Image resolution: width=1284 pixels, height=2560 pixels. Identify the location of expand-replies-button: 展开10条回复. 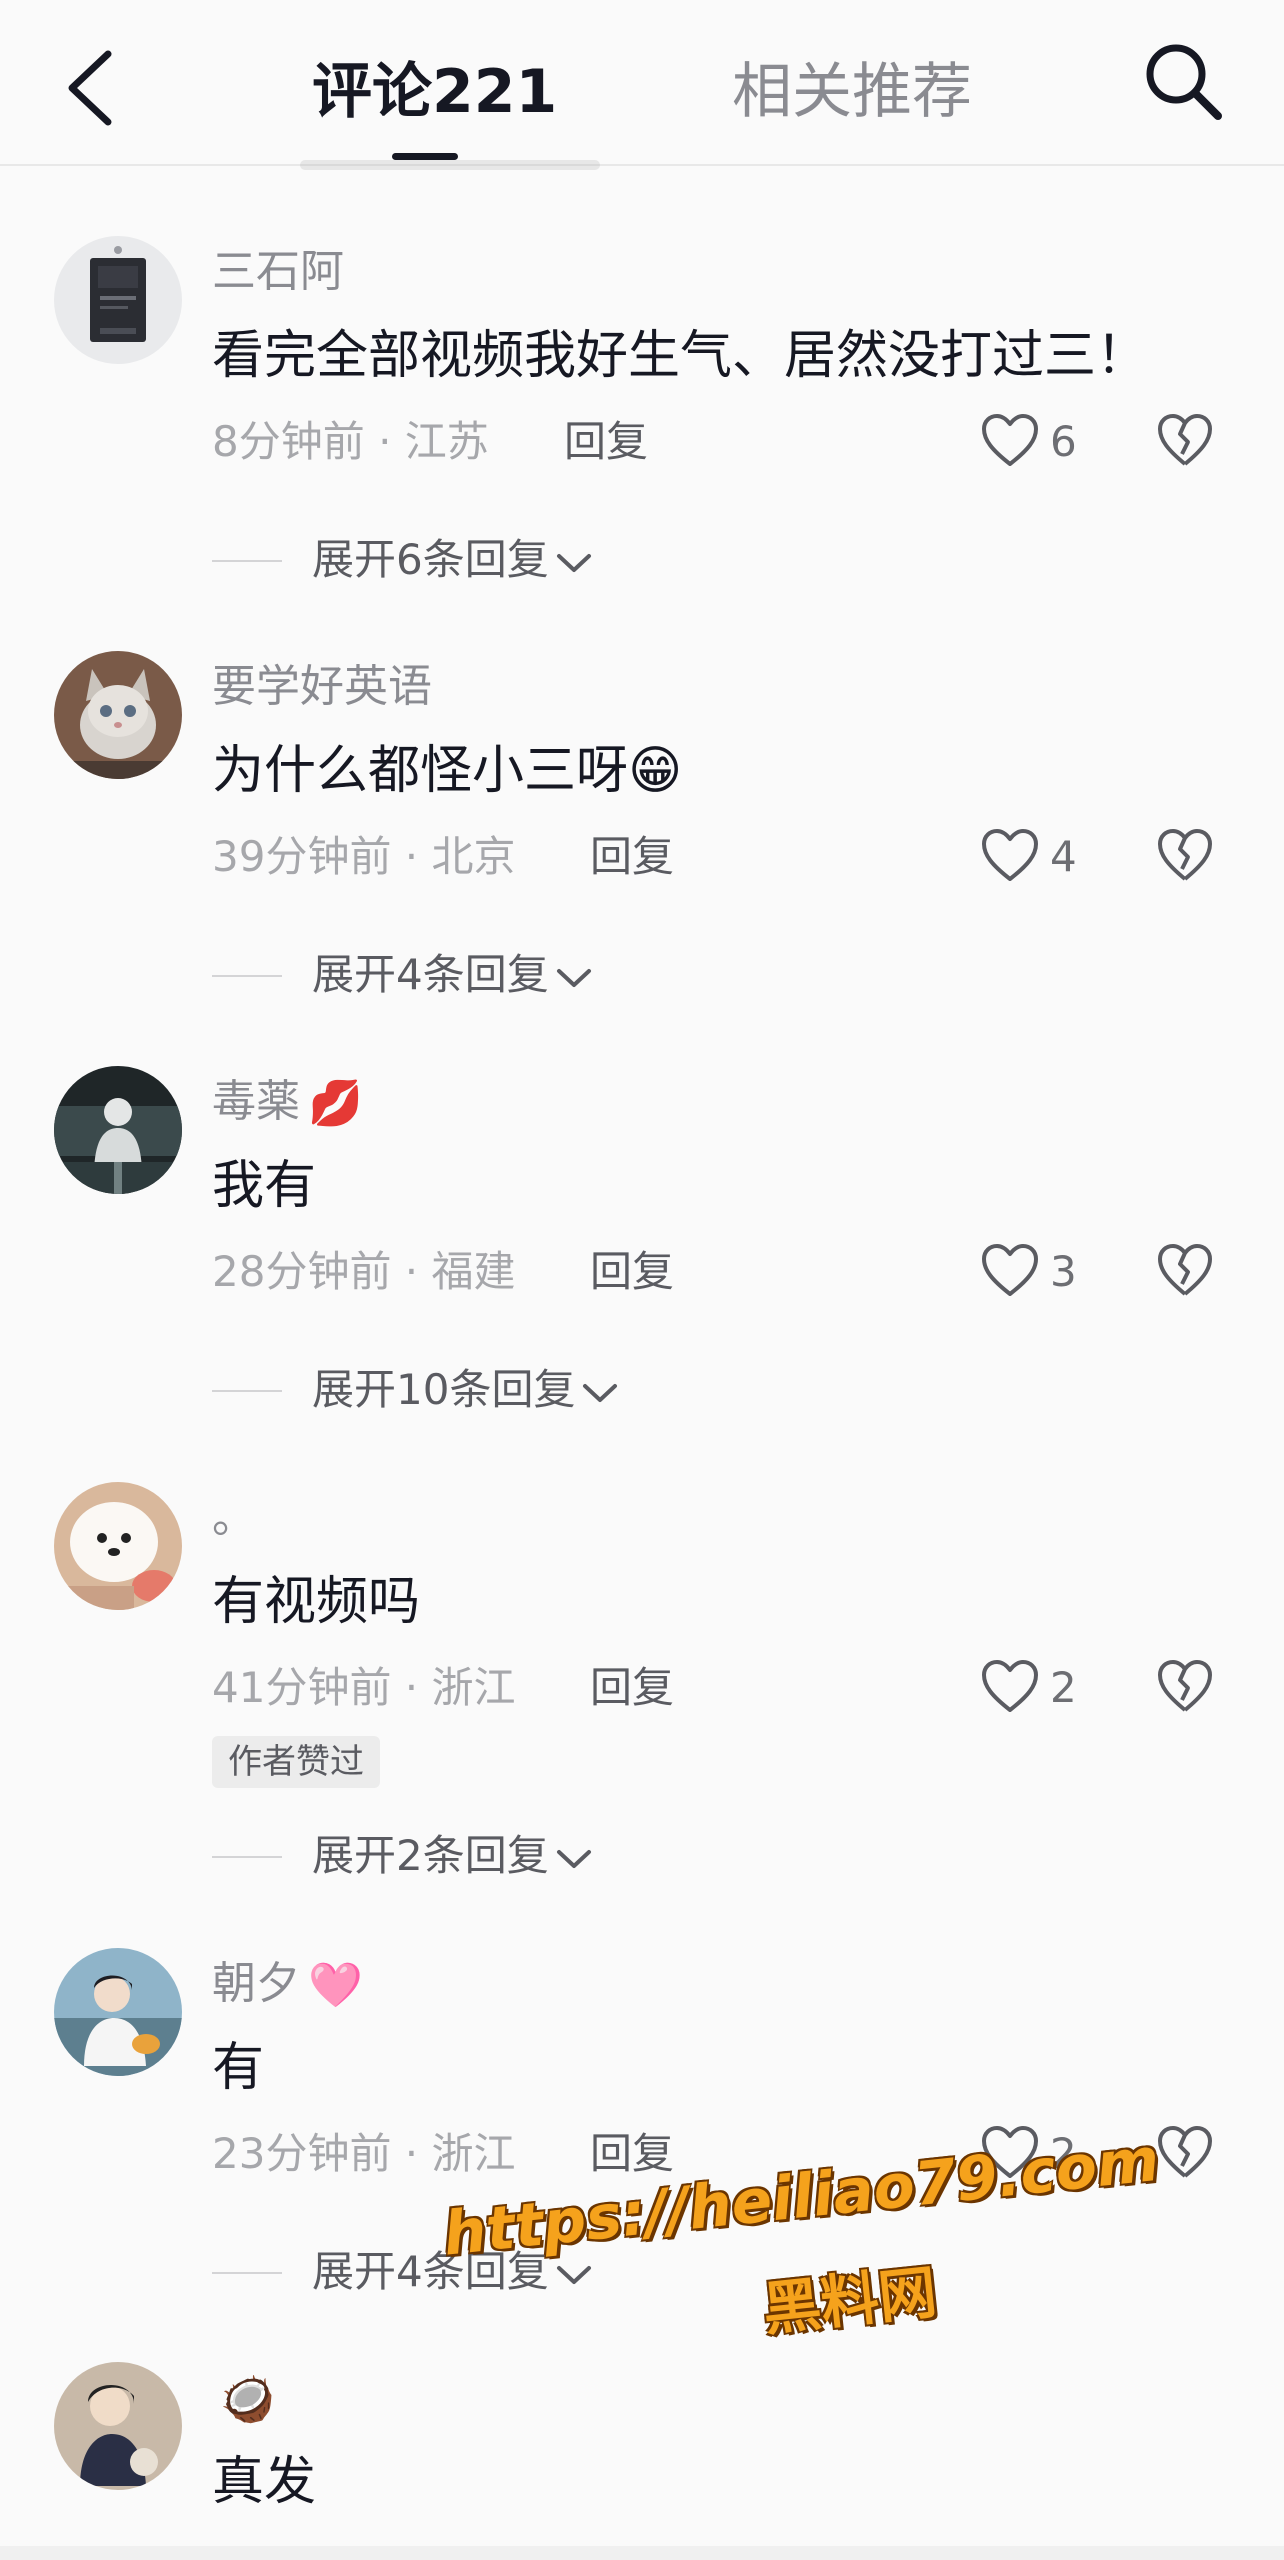
(462, 1390).